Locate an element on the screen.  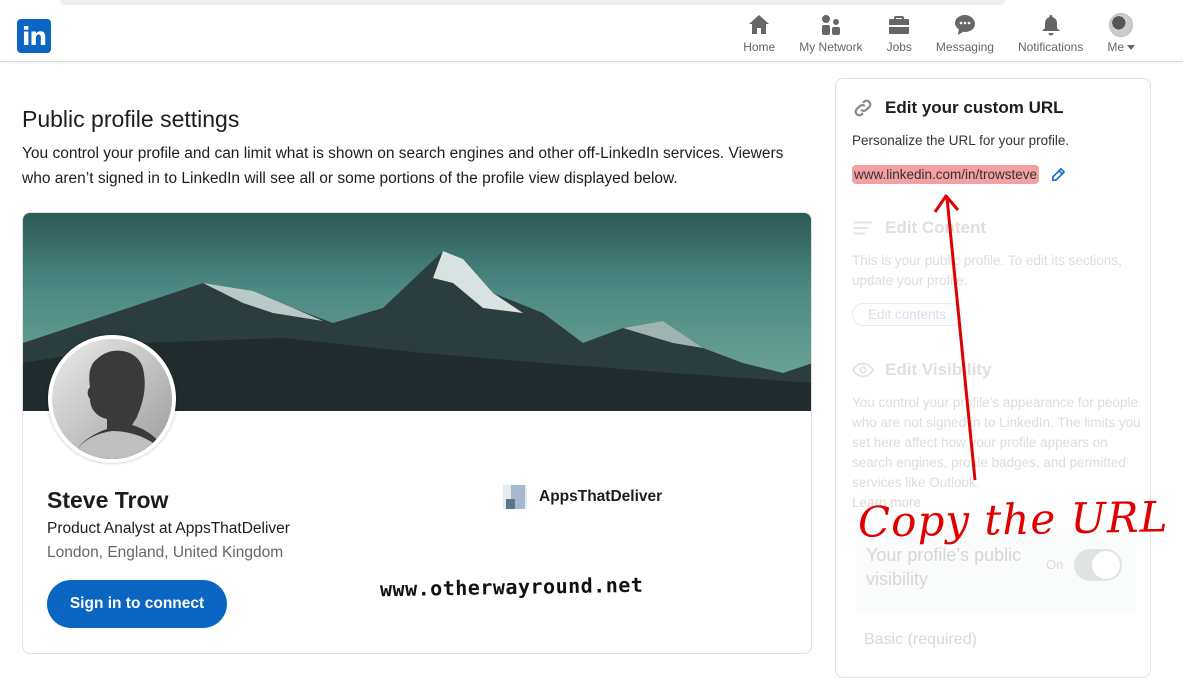
nav-home: Home is located at coordinates (759, 33).